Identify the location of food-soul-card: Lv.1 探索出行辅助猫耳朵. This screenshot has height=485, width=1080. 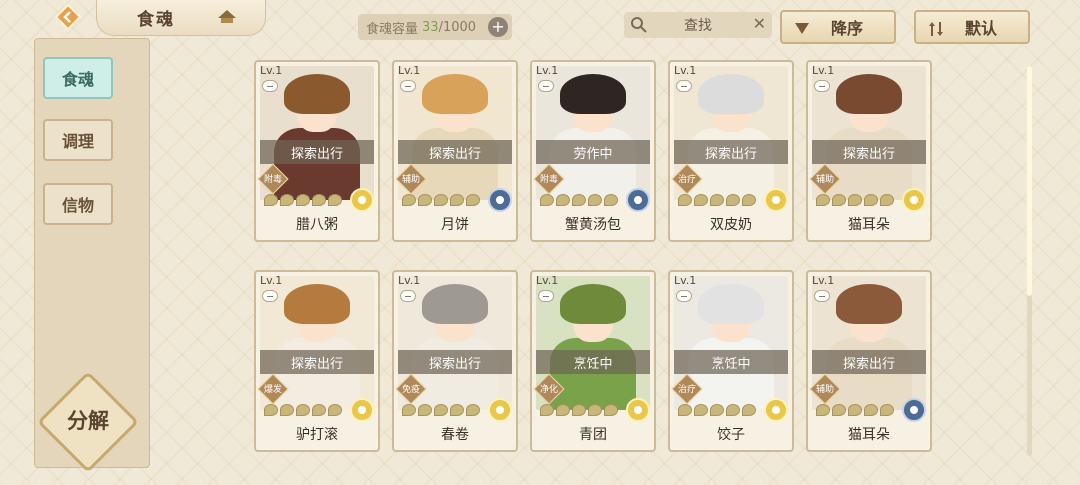
(869, 361).